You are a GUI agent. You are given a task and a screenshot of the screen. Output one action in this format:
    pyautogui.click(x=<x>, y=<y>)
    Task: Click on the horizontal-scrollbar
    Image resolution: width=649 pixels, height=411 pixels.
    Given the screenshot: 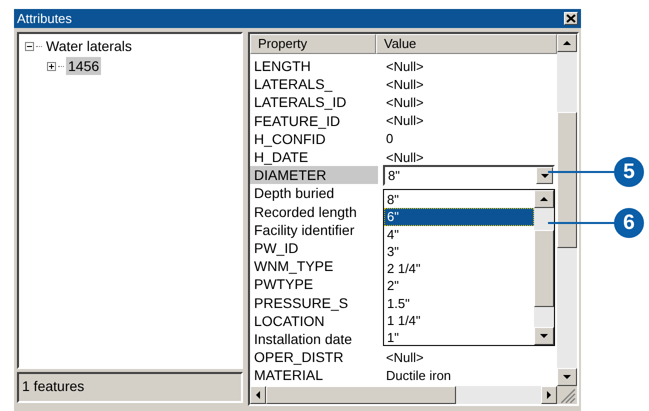 What is the action you would take?
    pyautogui.click(x=413, y=395)
    